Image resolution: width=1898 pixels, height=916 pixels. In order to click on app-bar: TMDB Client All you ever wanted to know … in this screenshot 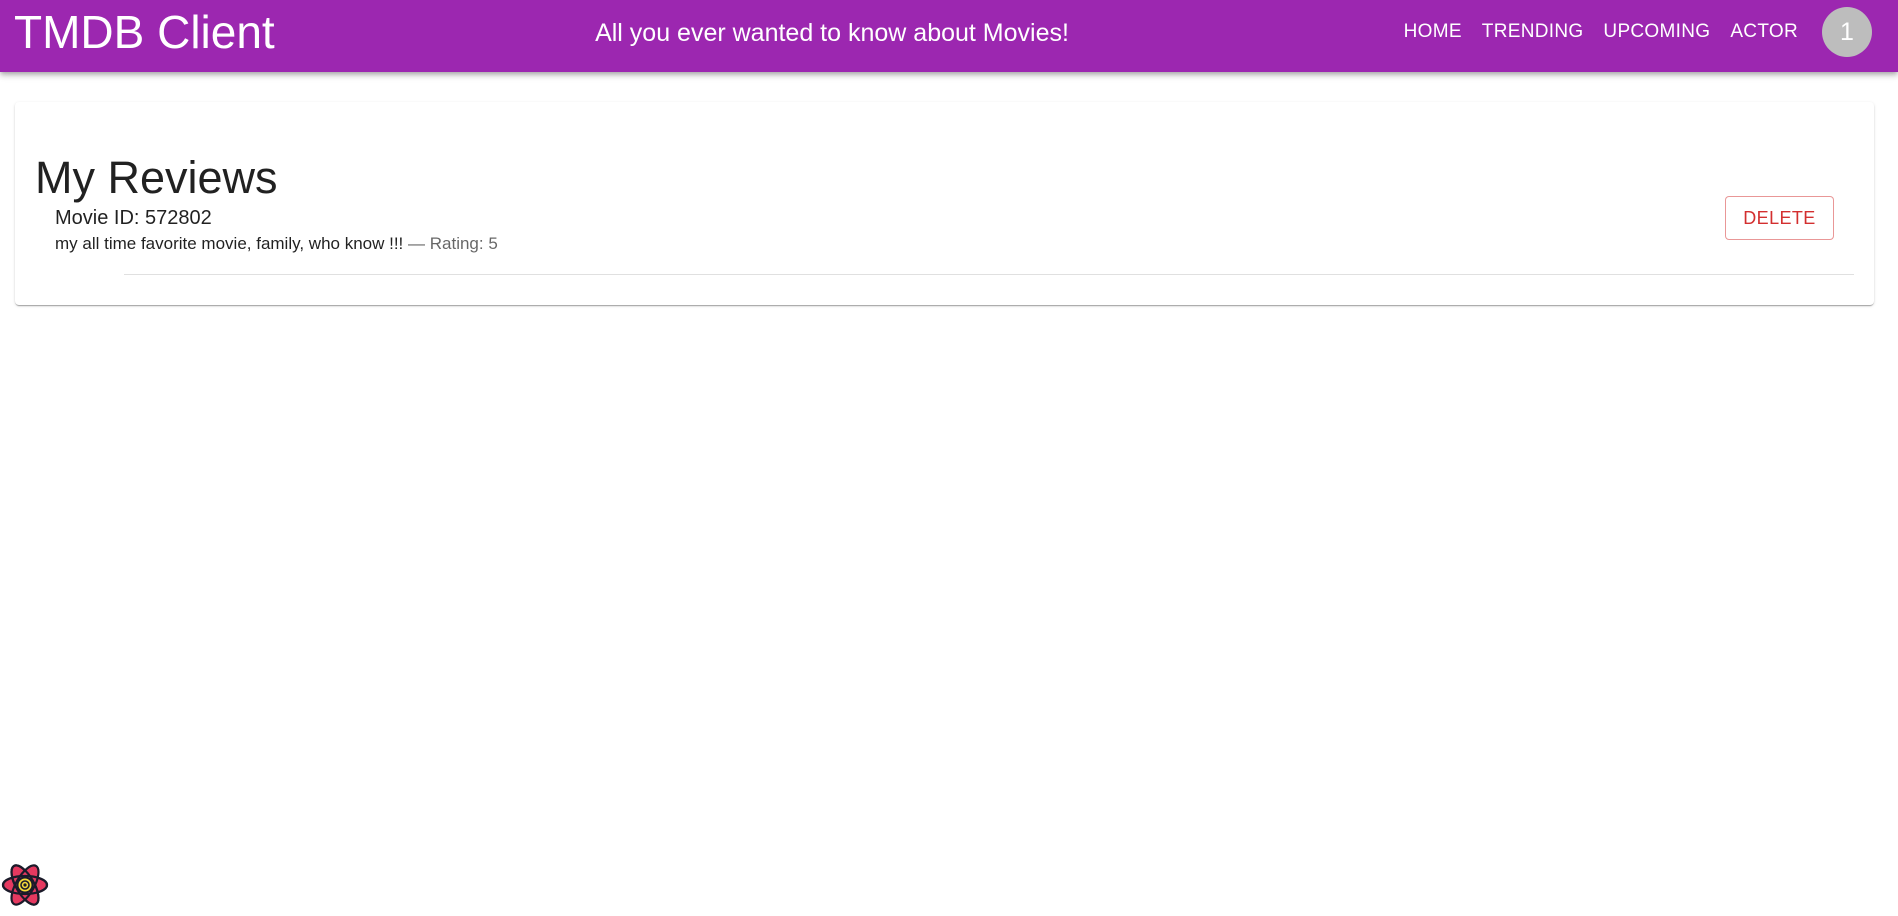, I will do `click(949, 36)`.